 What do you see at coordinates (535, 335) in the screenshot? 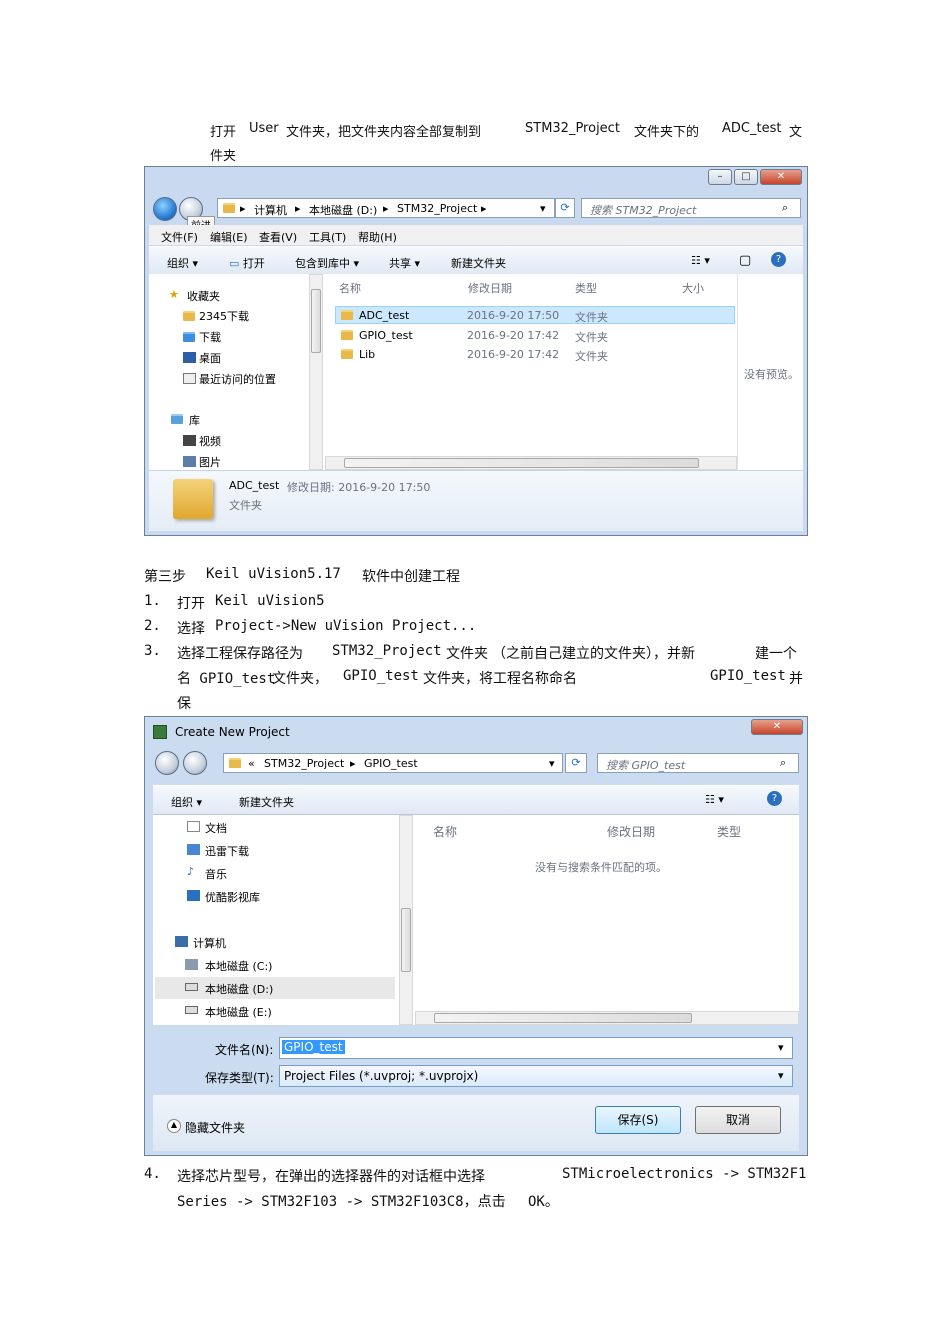
I see `file-row: GPIO_test 2016-9-20 17:42 文件夹` at bounding box center [535, 335].